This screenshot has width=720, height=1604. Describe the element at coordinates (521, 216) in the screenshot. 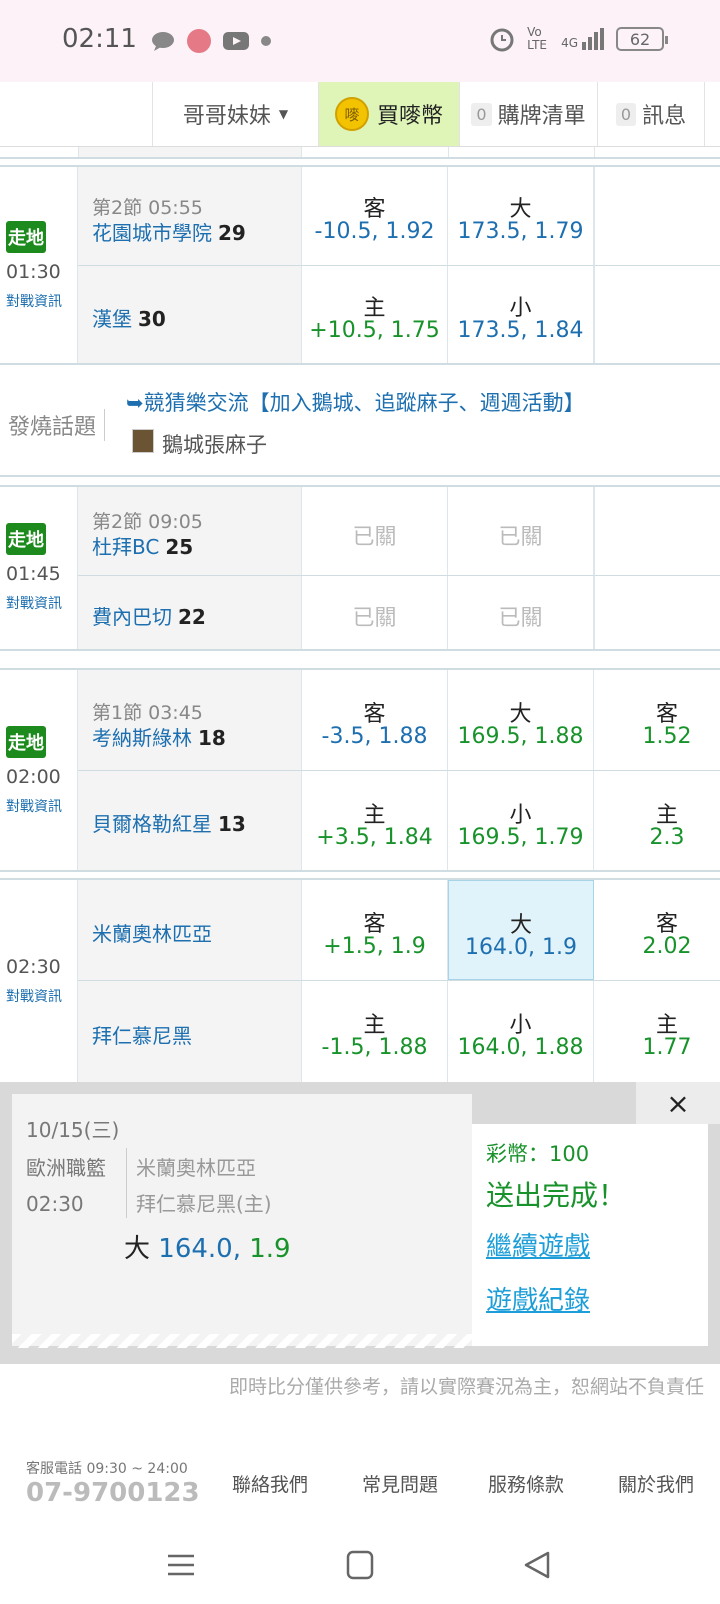

I see `odds-cell: 大 173.5, 1.79` at that location.